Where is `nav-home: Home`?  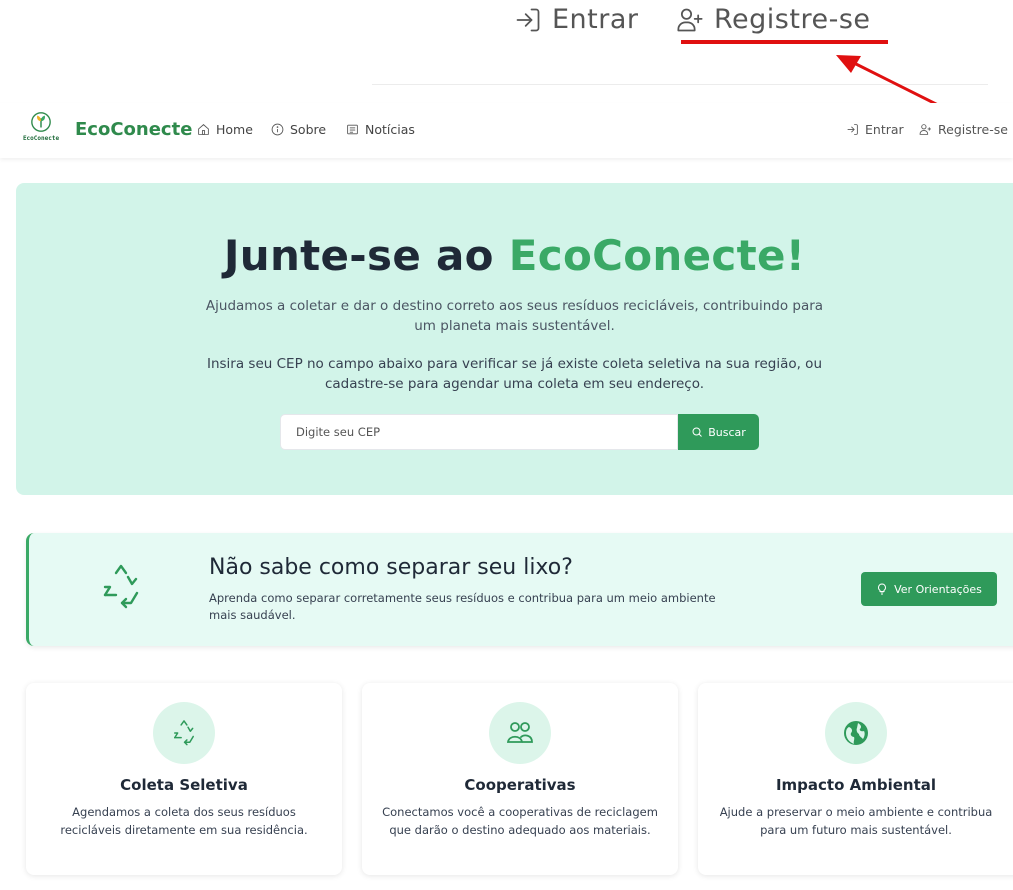
nav-home: Home is located at coordinates (225, 129).